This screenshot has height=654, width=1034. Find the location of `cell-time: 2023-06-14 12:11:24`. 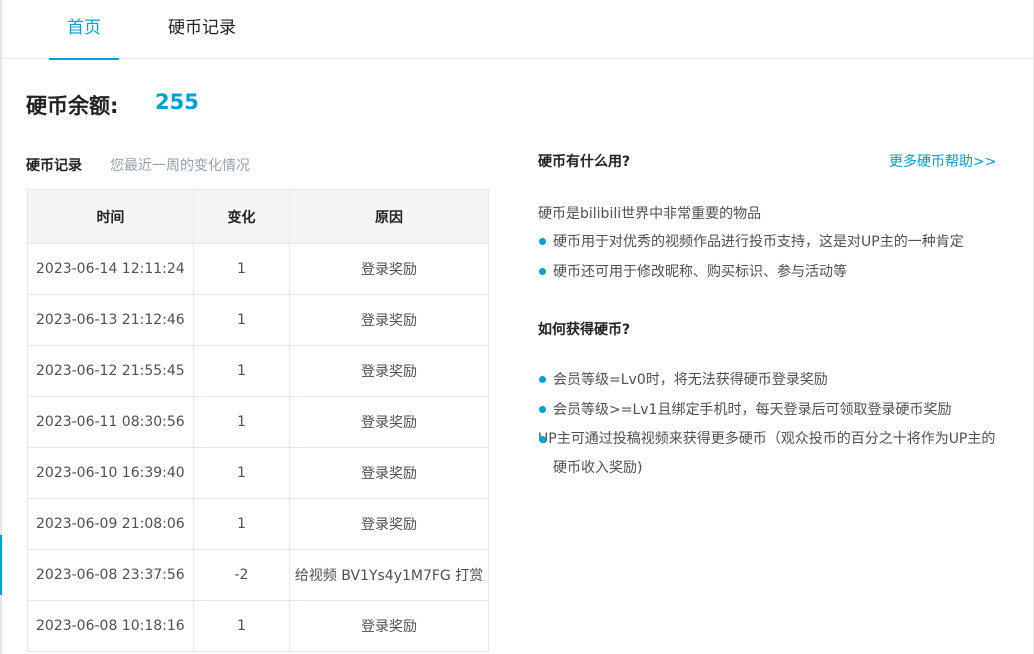

cell-time: 2023-06-14 12:11:24 is located at coordinates (110, 269).